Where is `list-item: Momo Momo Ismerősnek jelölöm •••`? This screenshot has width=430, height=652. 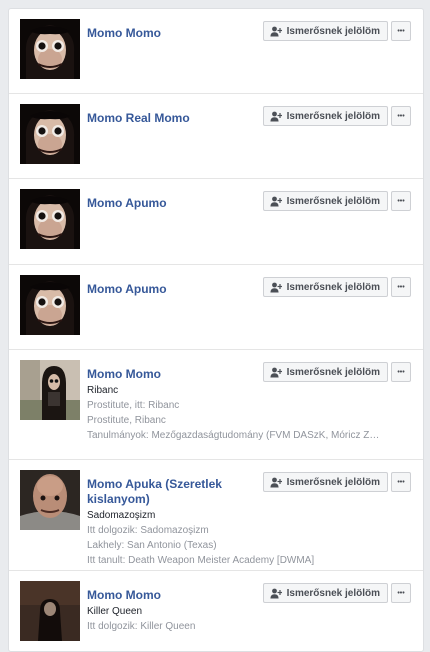
list-item: Momo Momo Ismerősnek jelölöm ••• is located at coordinates (216, 51).